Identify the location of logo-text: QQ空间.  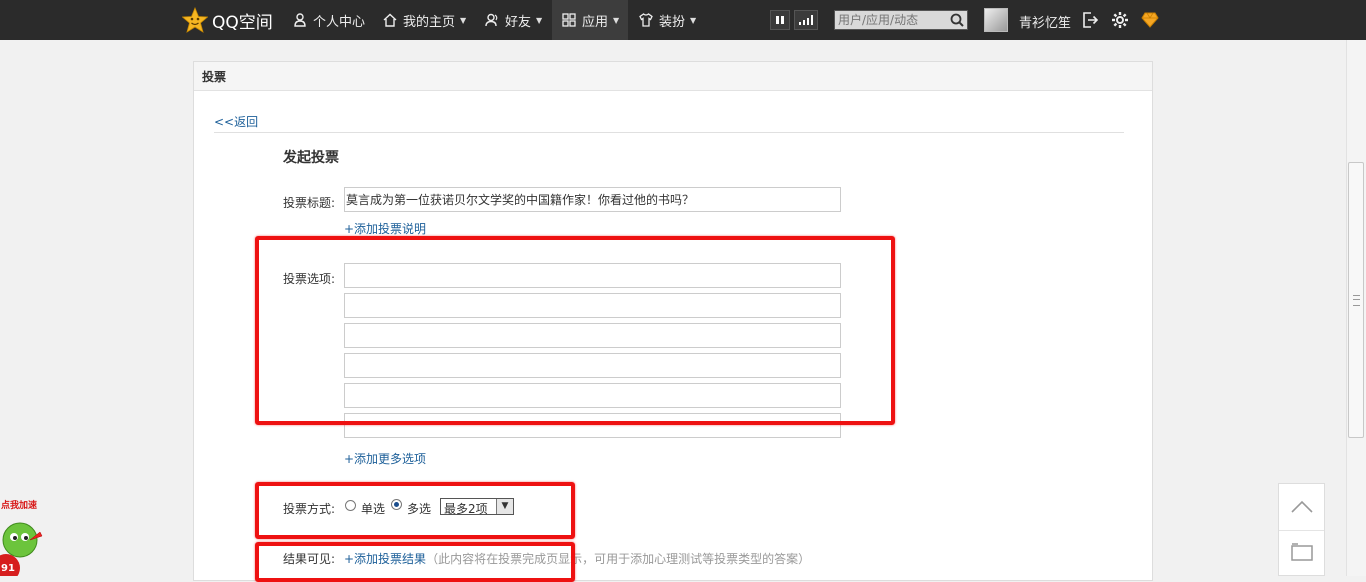
(242, 22).